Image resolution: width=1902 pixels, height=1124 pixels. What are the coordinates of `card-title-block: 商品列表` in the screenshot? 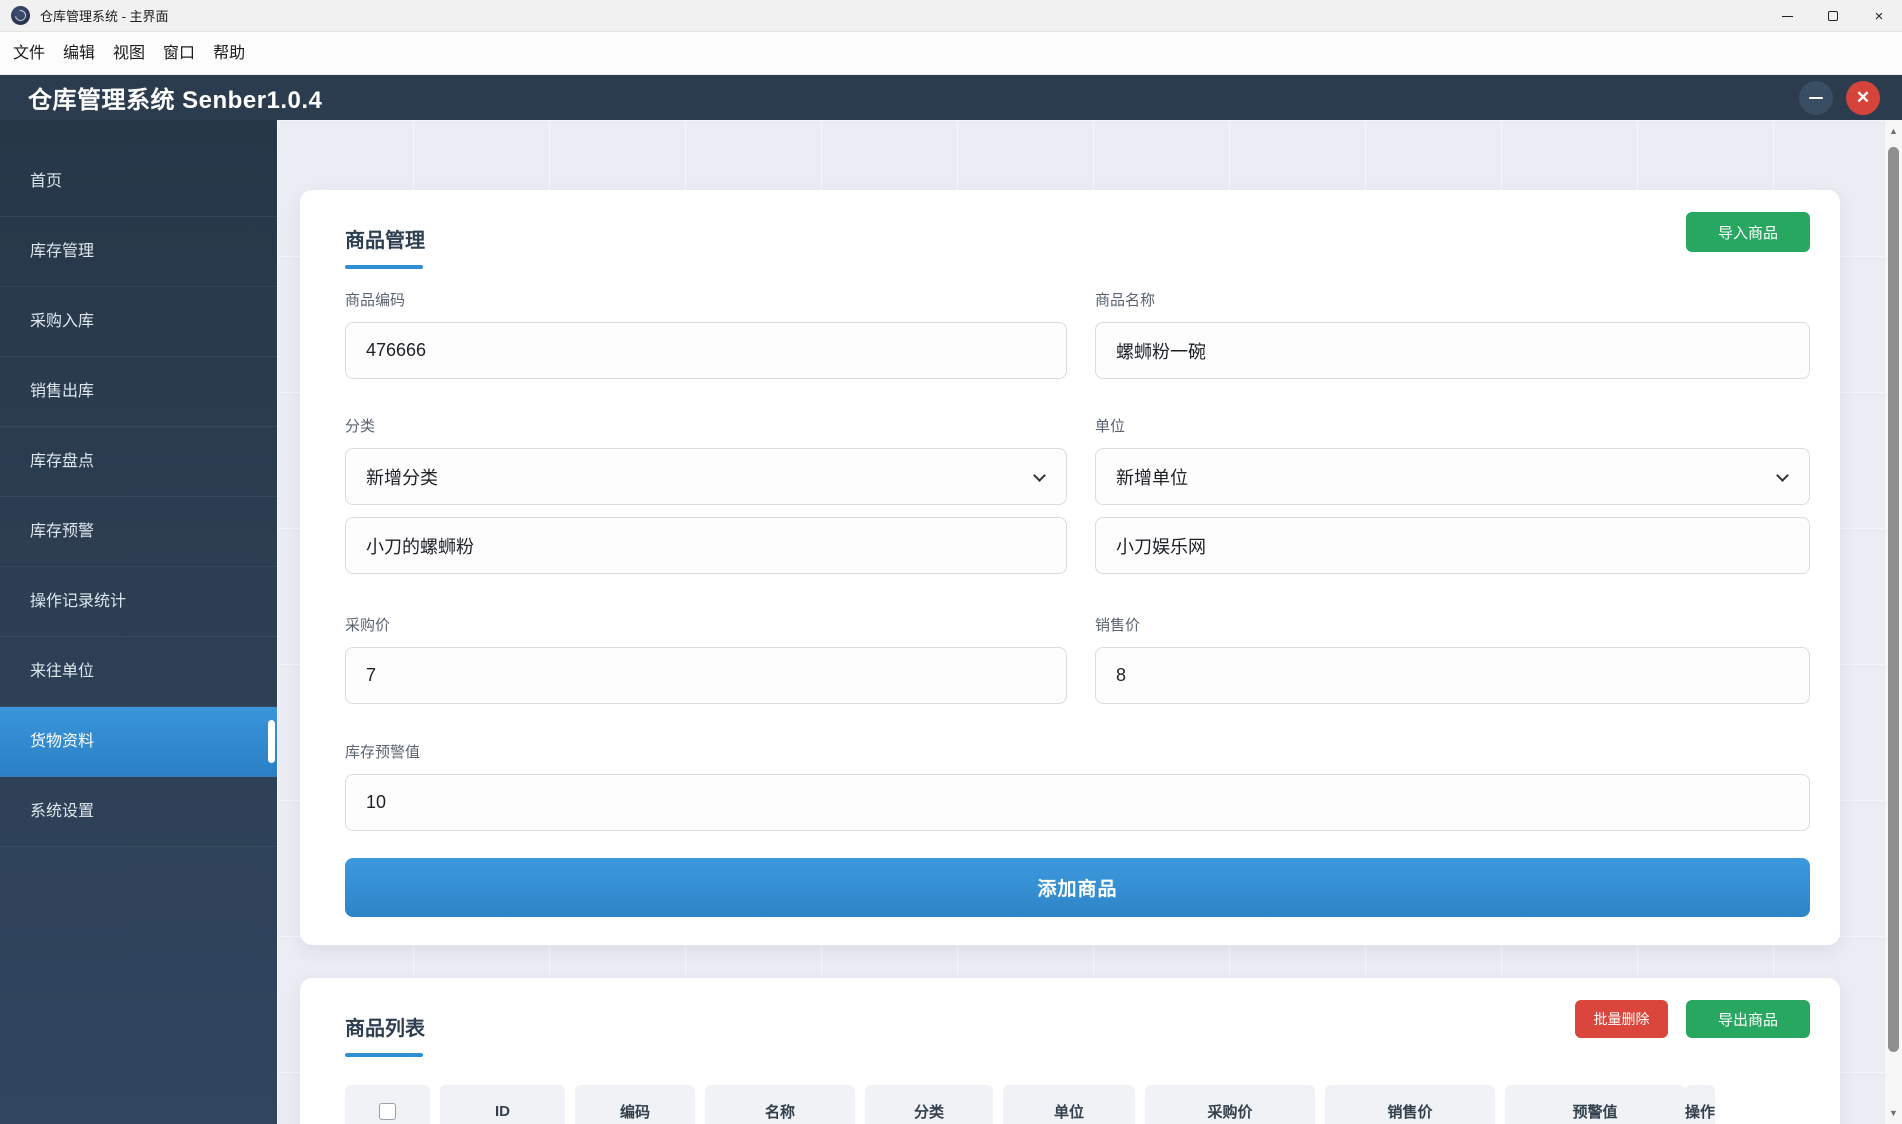 It's located at (385, 1027).